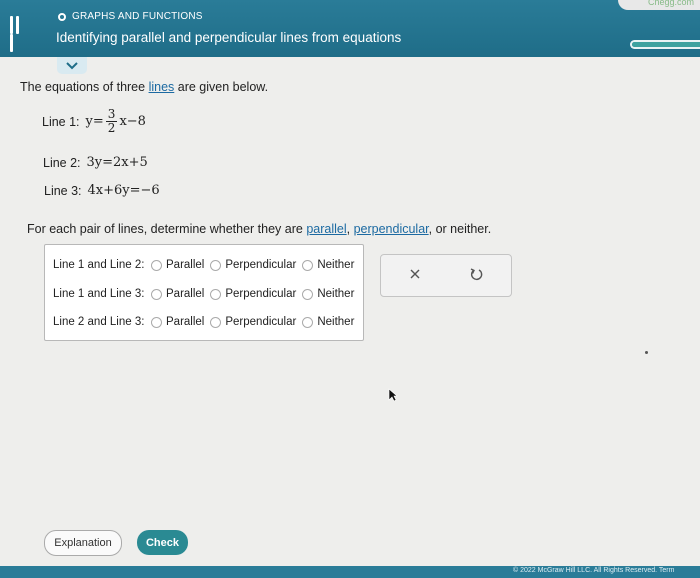  I want to click on fraction-denominator: 2, so click(111, 128).